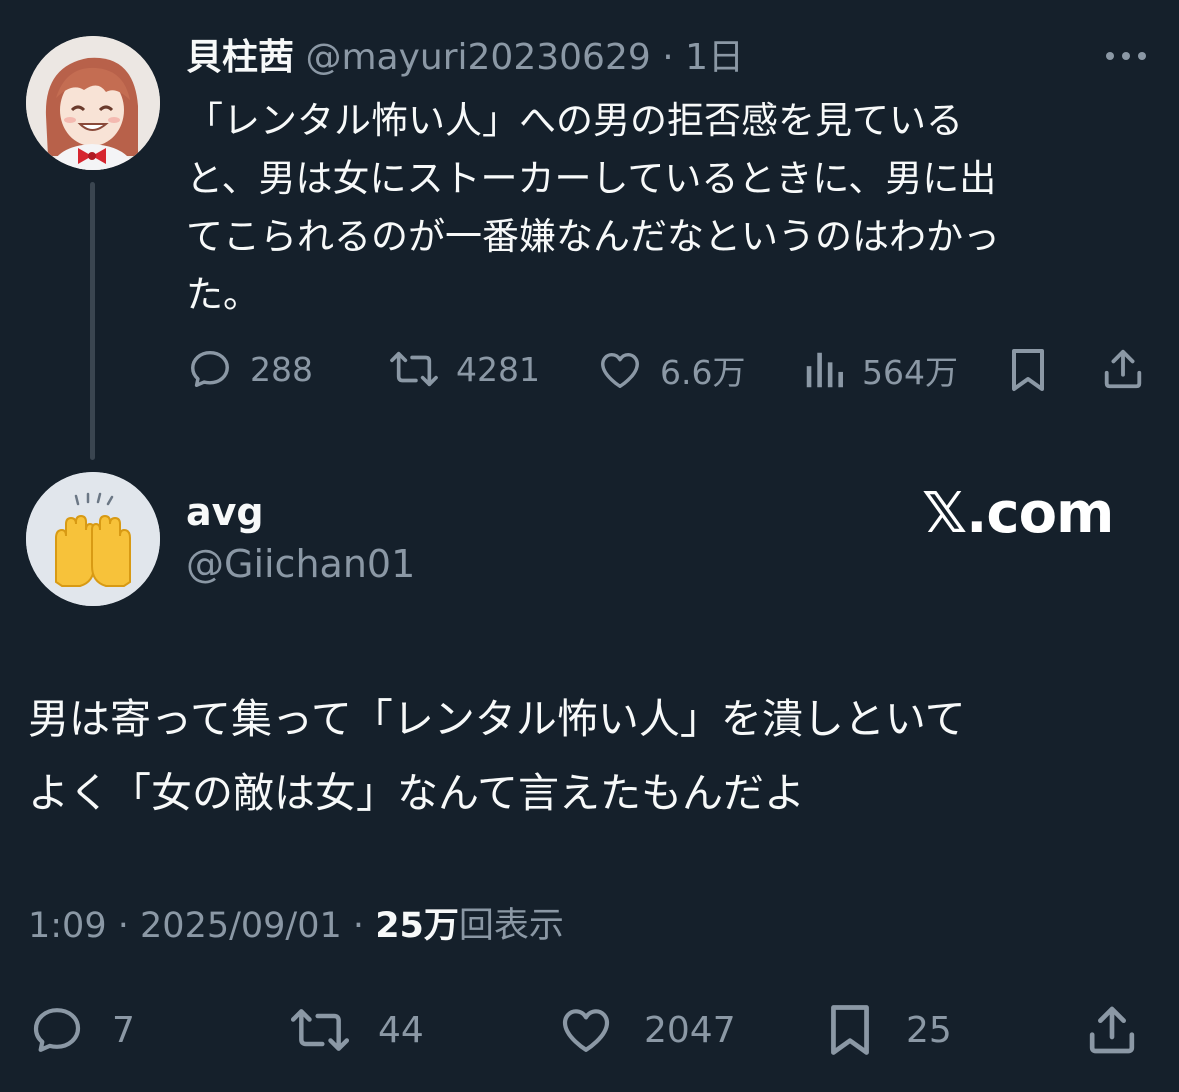  I want to click on parent-reply-count: 288, so click(281, 369).